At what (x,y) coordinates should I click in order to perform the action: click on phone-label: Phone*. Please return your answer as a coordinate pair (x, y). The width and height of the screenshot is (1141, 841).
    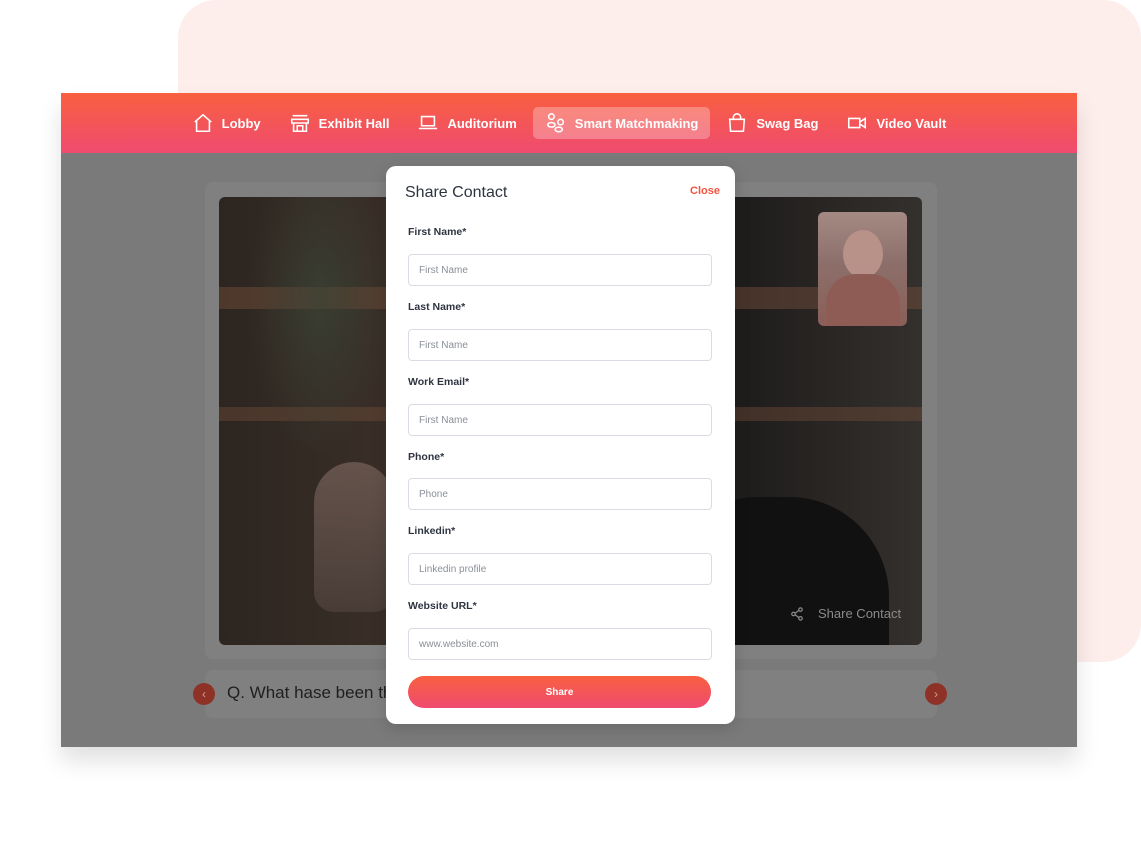
    Looking at the image, I should click on (426, 457).